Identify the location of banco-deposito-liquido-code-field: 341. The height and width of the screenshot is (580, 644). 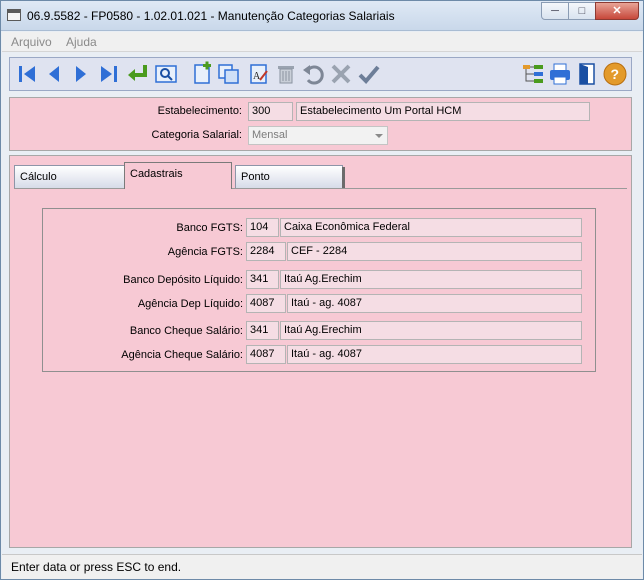
(262, 279).